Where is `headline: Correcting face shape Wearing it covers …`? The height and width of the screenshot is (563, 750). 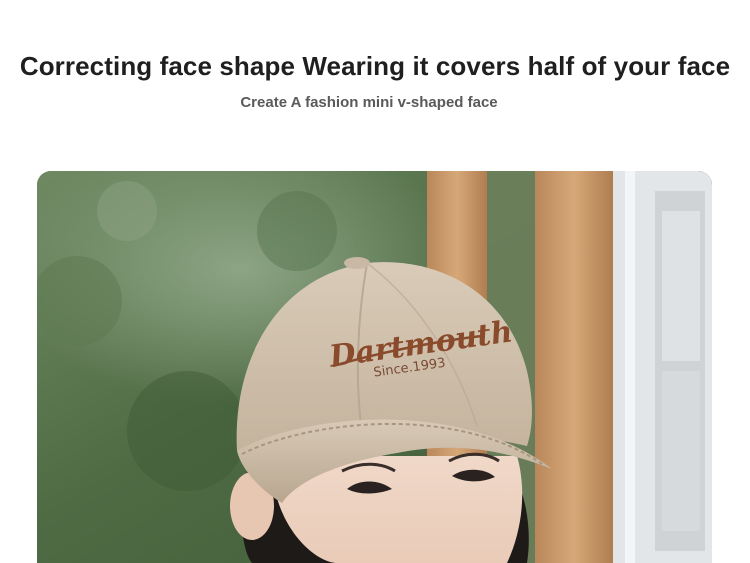
headline: Correcting face shape Wearing it covers … is located at coordinates (375, 66).